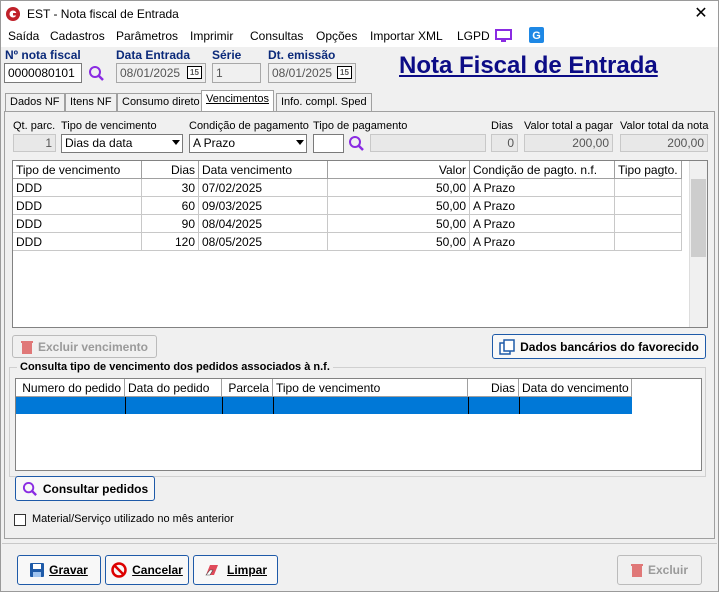 The image size is (719, 592). What do you see at coordinates (493, 388) in the screenshot?
I see `col-dias-consulta: Dias` at bounding box center [493, 388].